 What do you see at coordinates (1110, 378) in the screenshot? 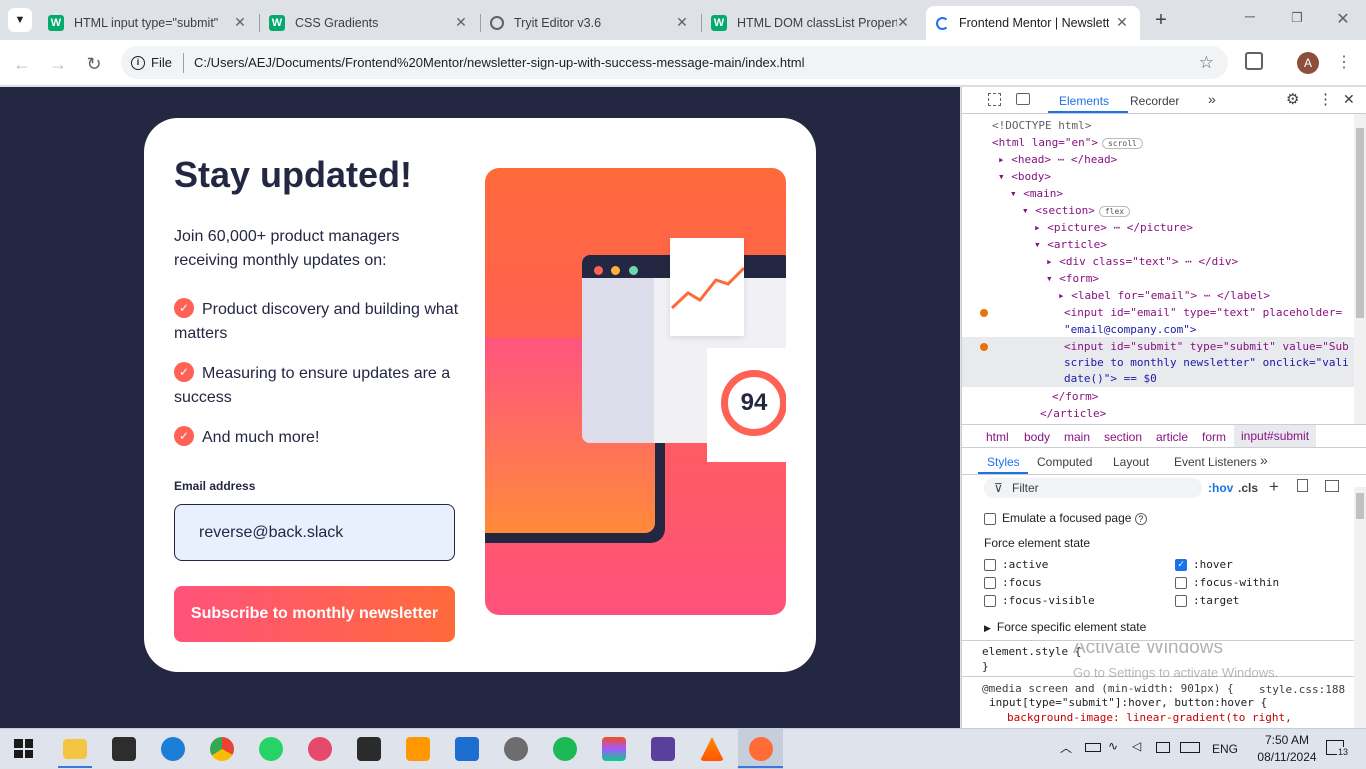
I see `dom-line: date()"> == $0` at bounding box center [1110, 378].